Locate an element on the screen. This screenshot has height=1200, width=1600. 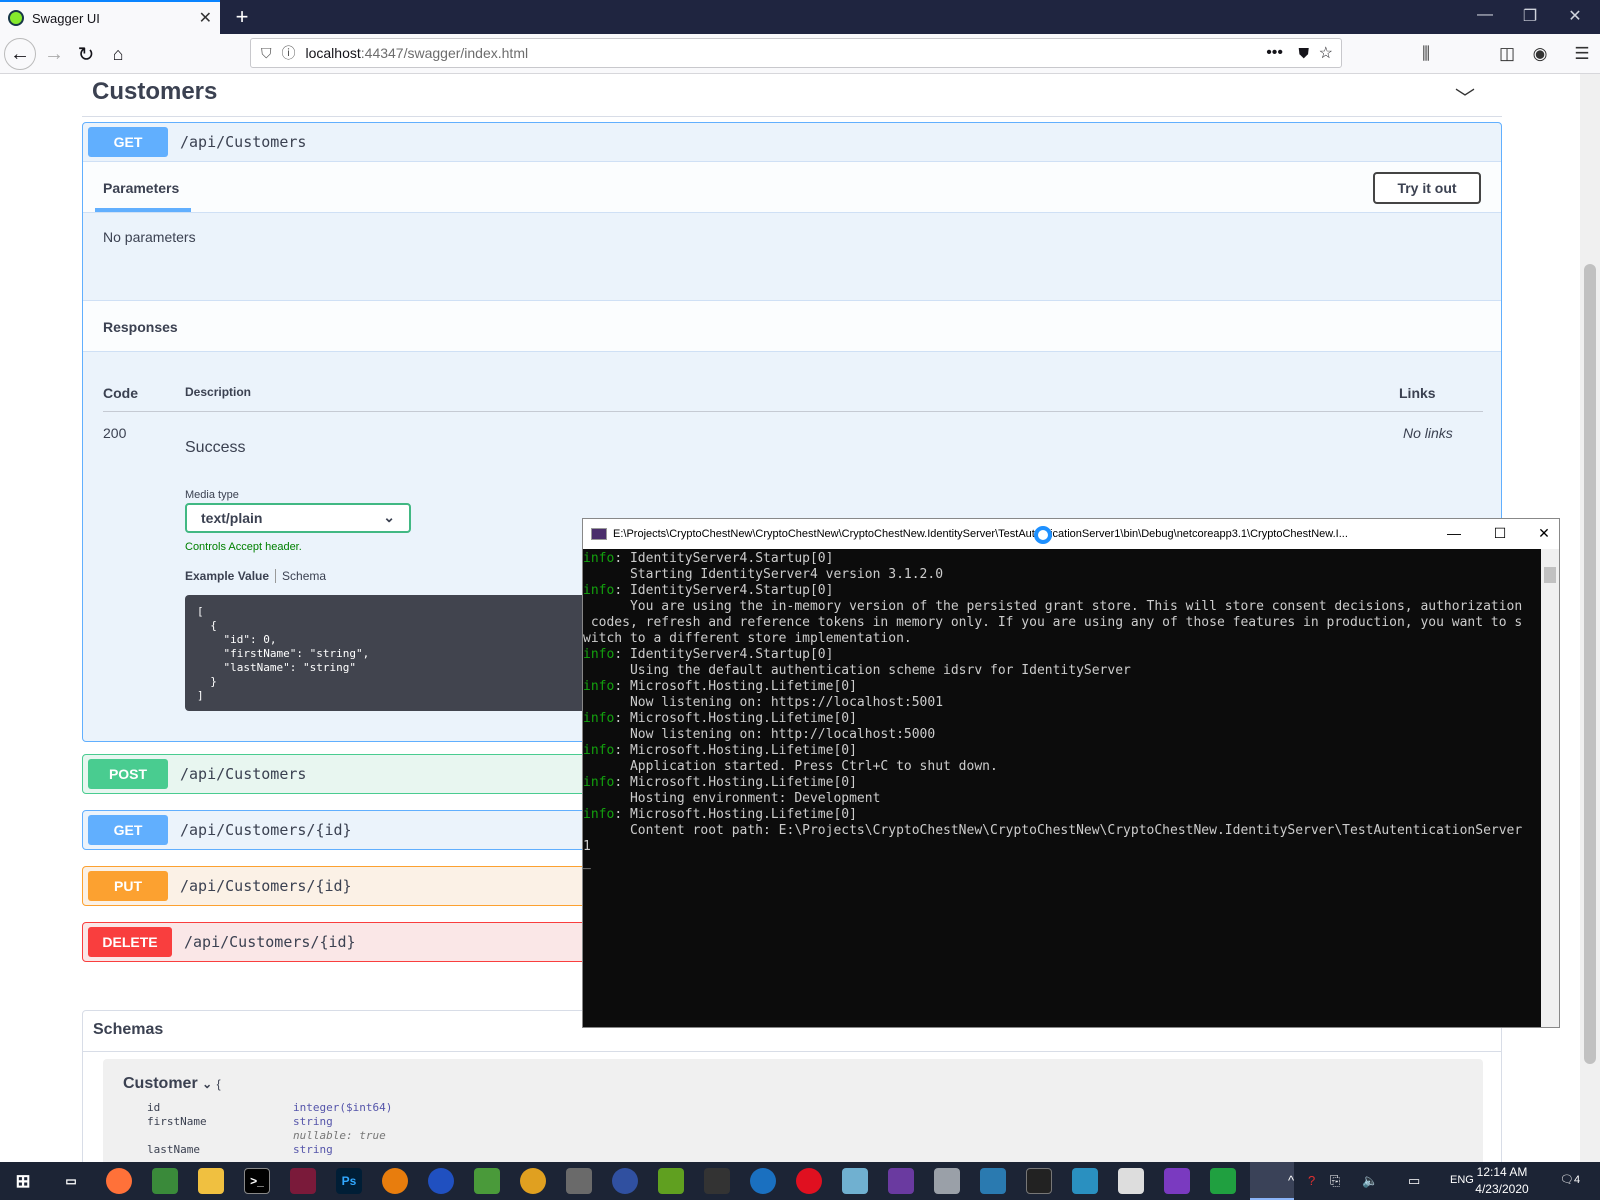
bookmark-star-icon: ☆ is located at coordinates (1326, 53).